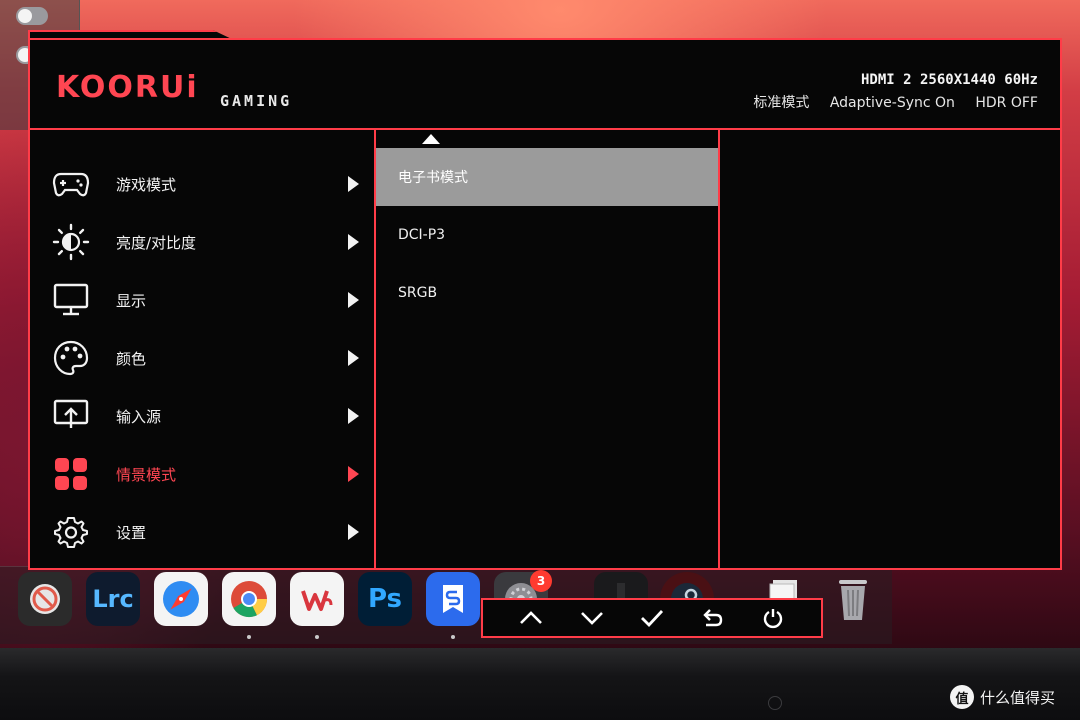  I want to click on down-icon, so click(592, 618).